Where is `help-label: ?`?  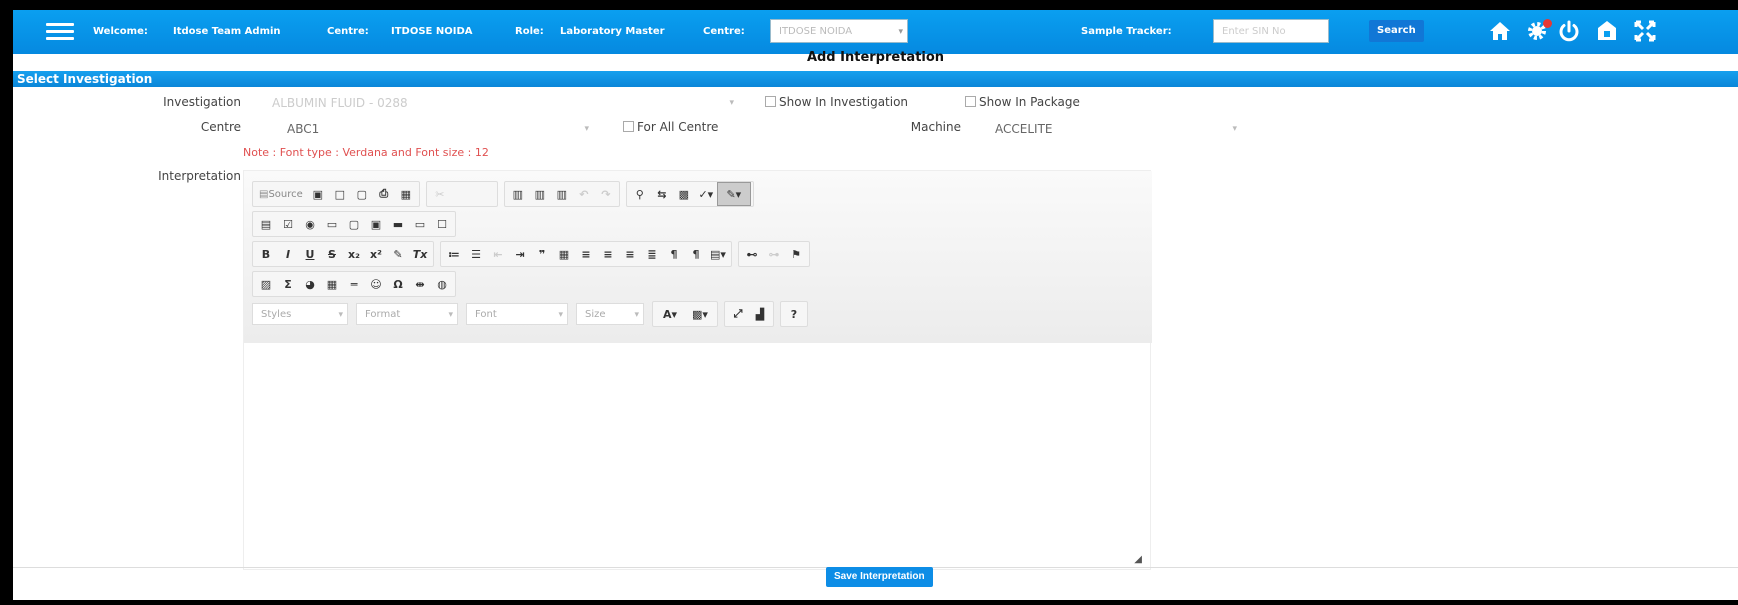
help-label: ? is located at coordinates (794, 314).